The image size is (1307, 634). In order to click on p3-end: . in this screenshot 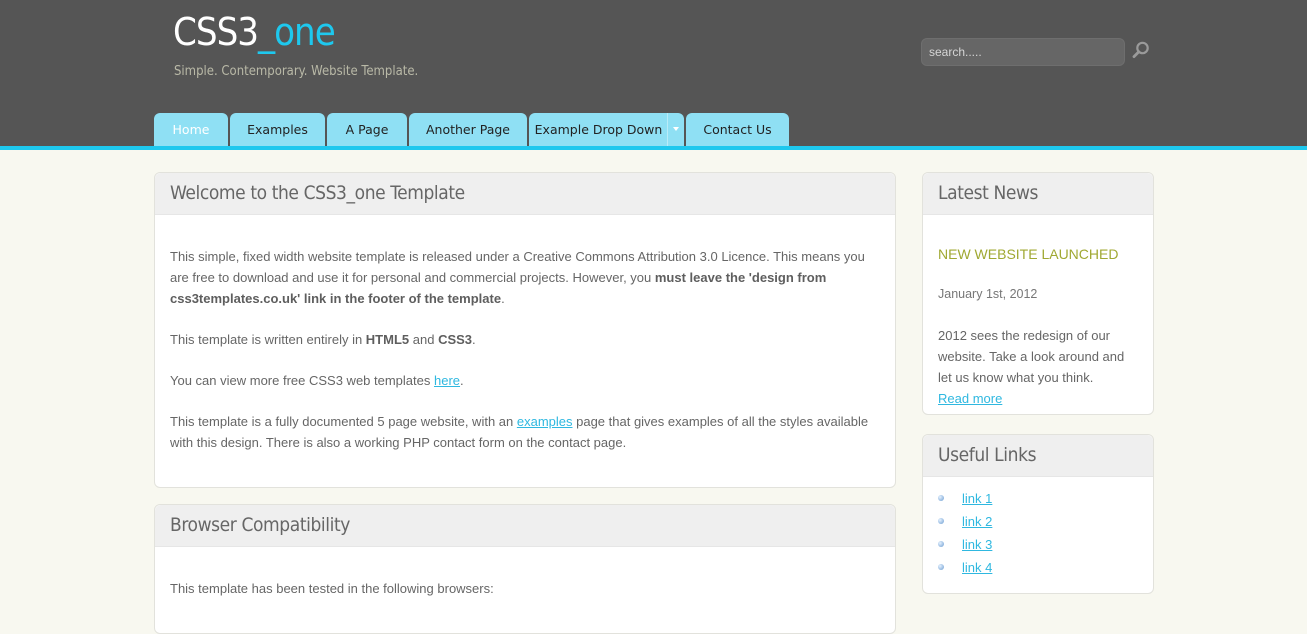, I will do `click(462, 380)`.